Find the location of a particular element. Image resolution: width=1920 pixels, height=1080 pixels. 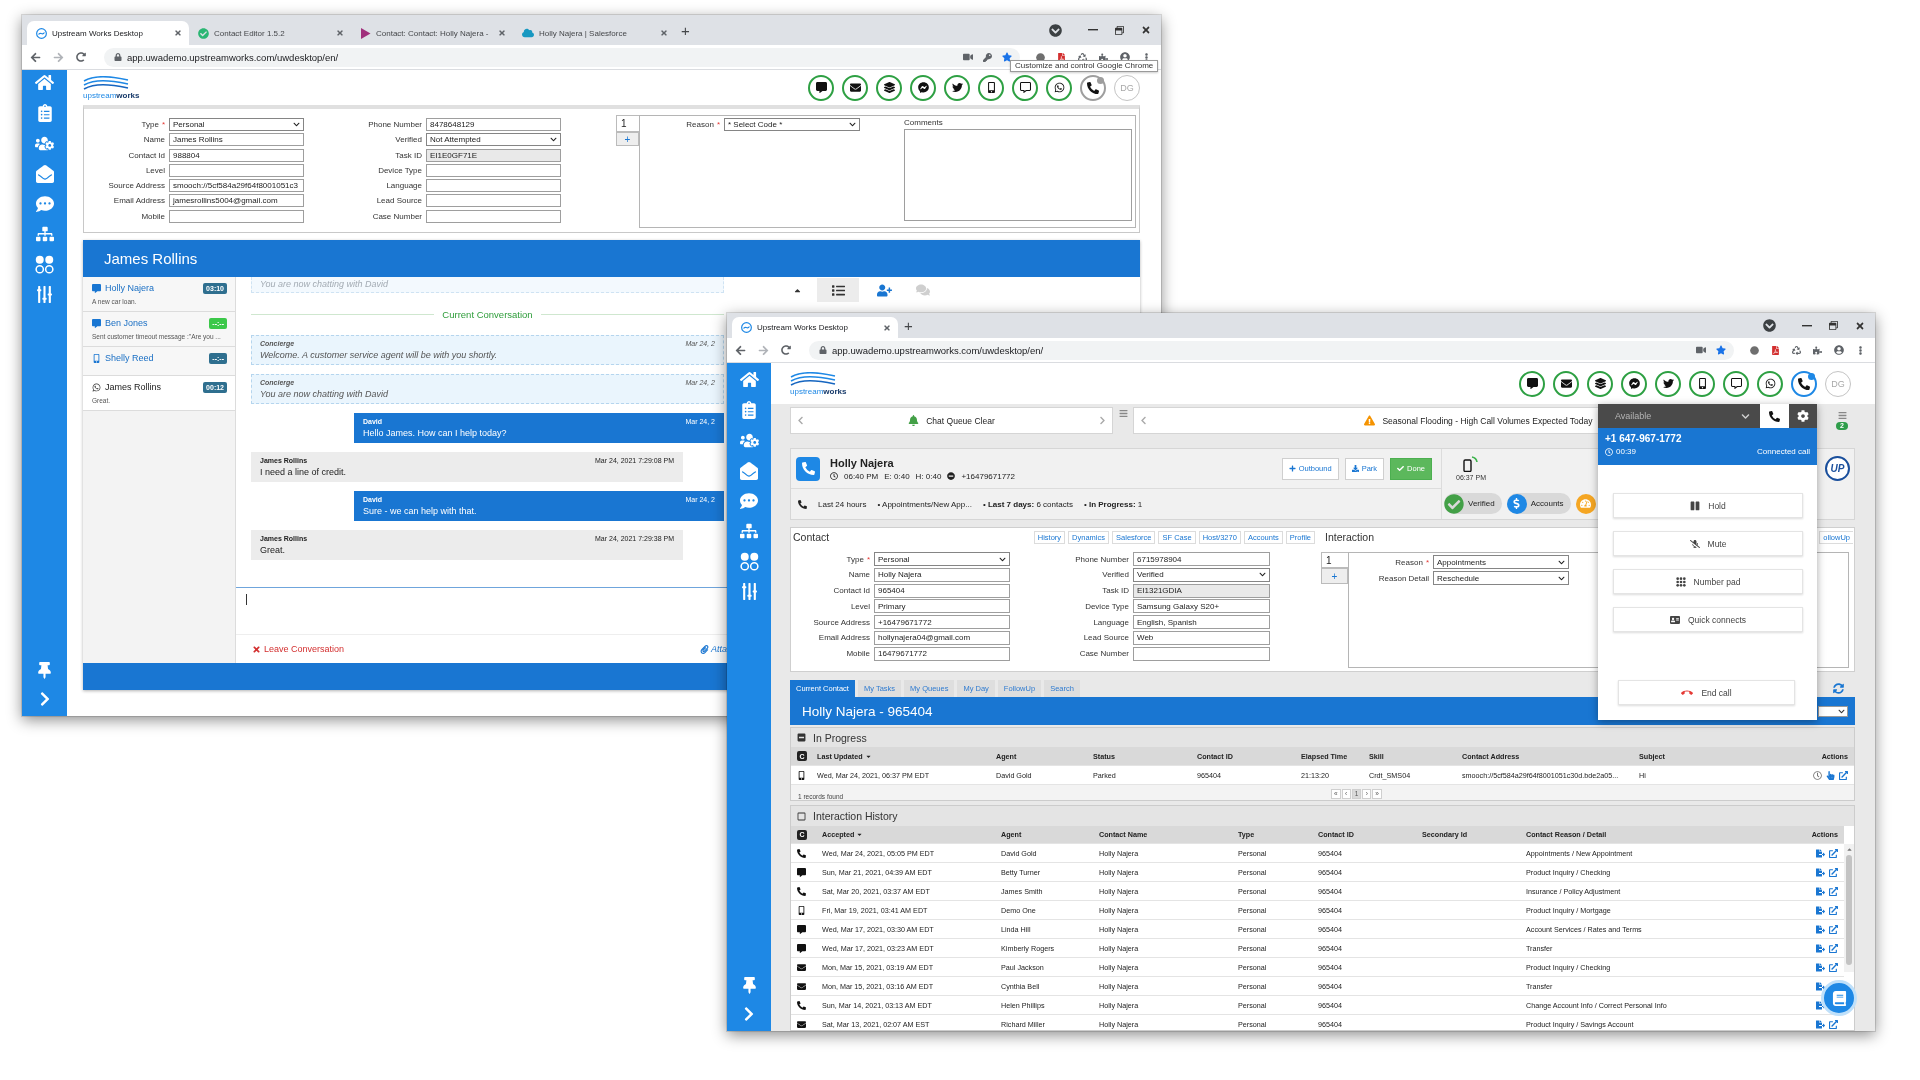

input-field: English, Spanish is located at coordinates (1201, 622).